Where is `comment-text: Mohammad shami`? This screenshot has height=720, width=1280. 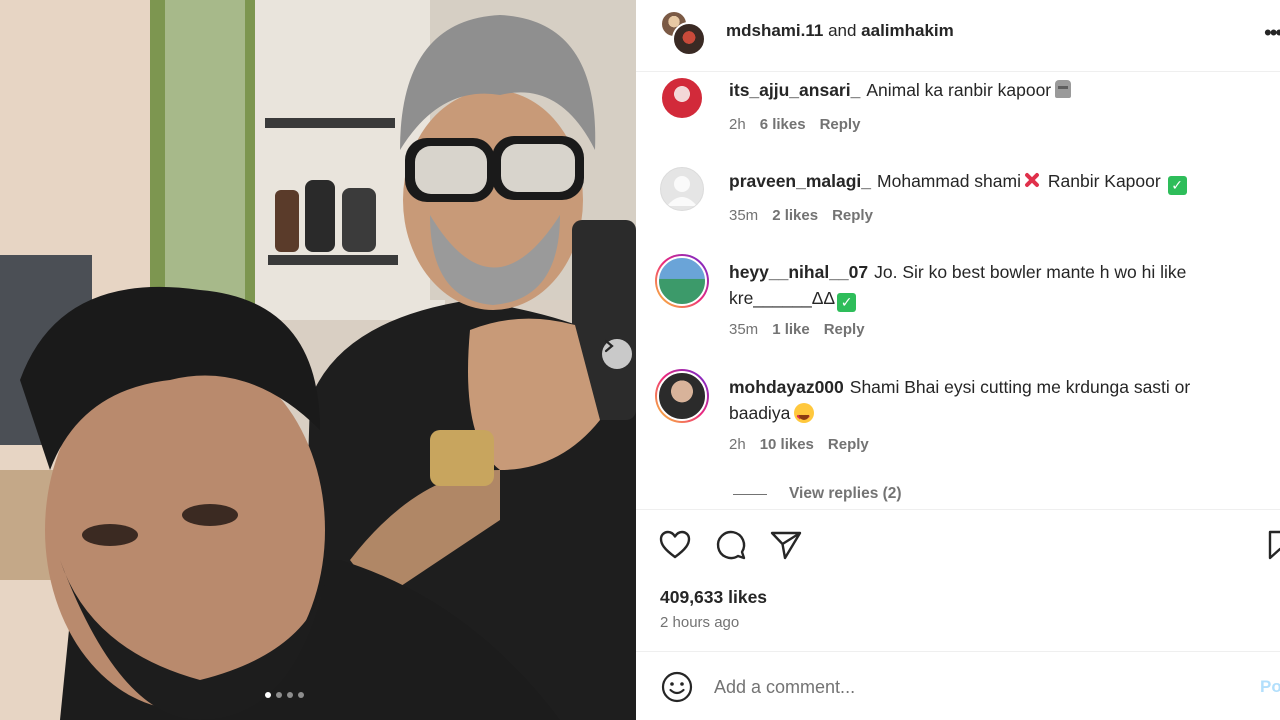
comment-text: Mohammad shami is located at coordinates (949, 181).